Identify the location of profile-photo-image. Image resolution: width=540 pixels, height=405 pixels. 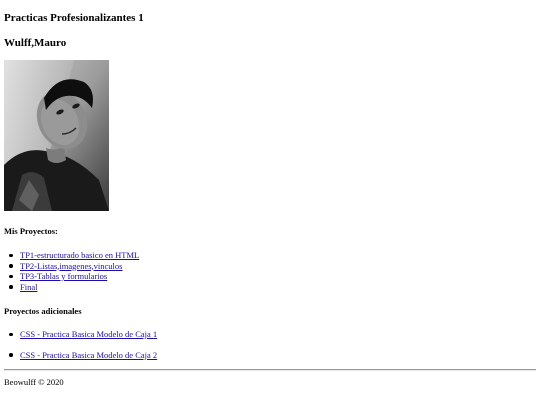
(56, 135).